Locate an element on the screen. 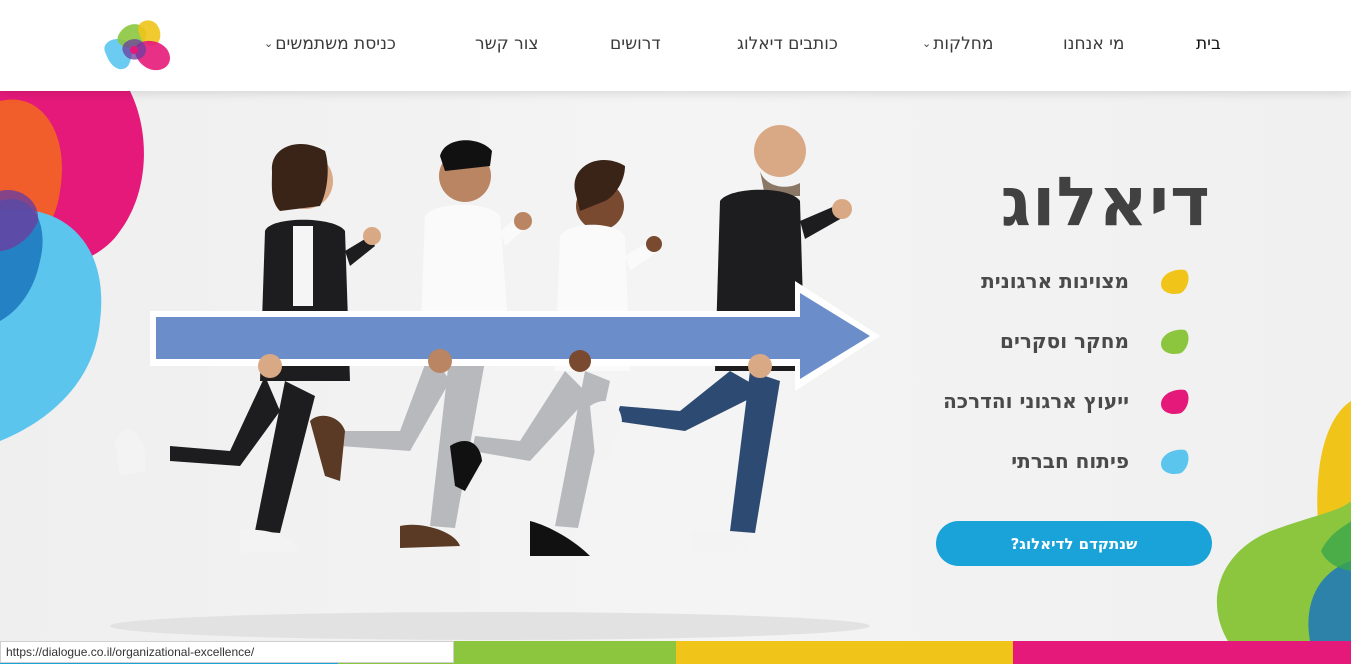 The image size is (1351, 664). nav-departments: מחלקות⌄ is located at coordinates (957, 44).